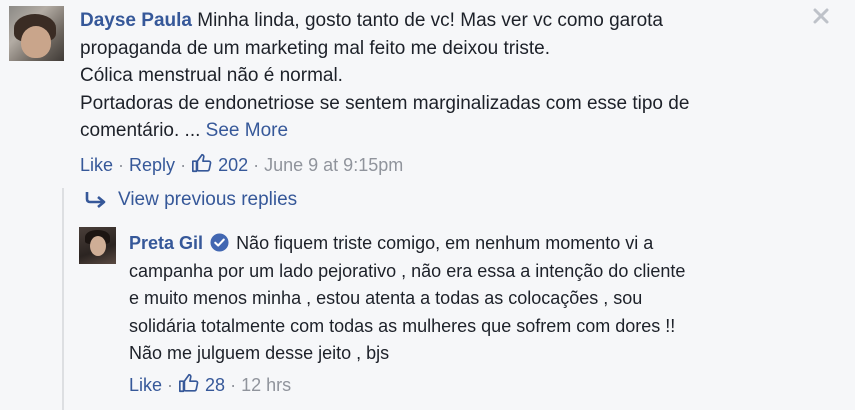 The image size is (855, 410). Describe the element at coordinates (152, 165) in the screenshot. I see `reply-link: Reply` at that location.